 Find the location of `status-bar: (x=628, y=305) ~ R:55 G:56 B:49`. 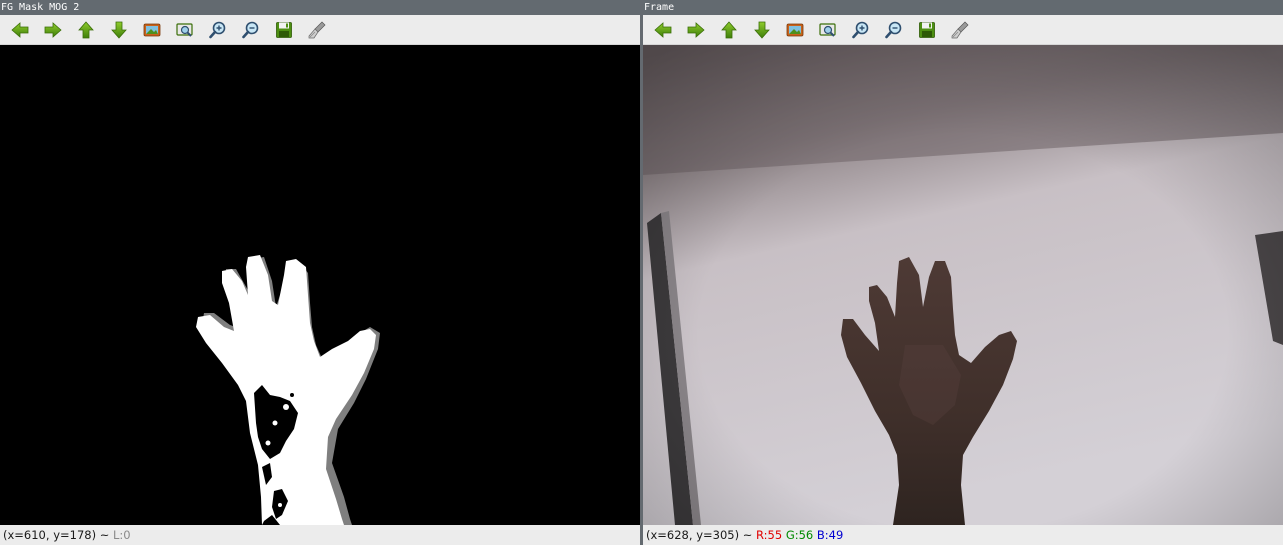

status-bar: (x=628, y=305) ~ R:55 G:56 B:49 is located at coordinates (963, 535).